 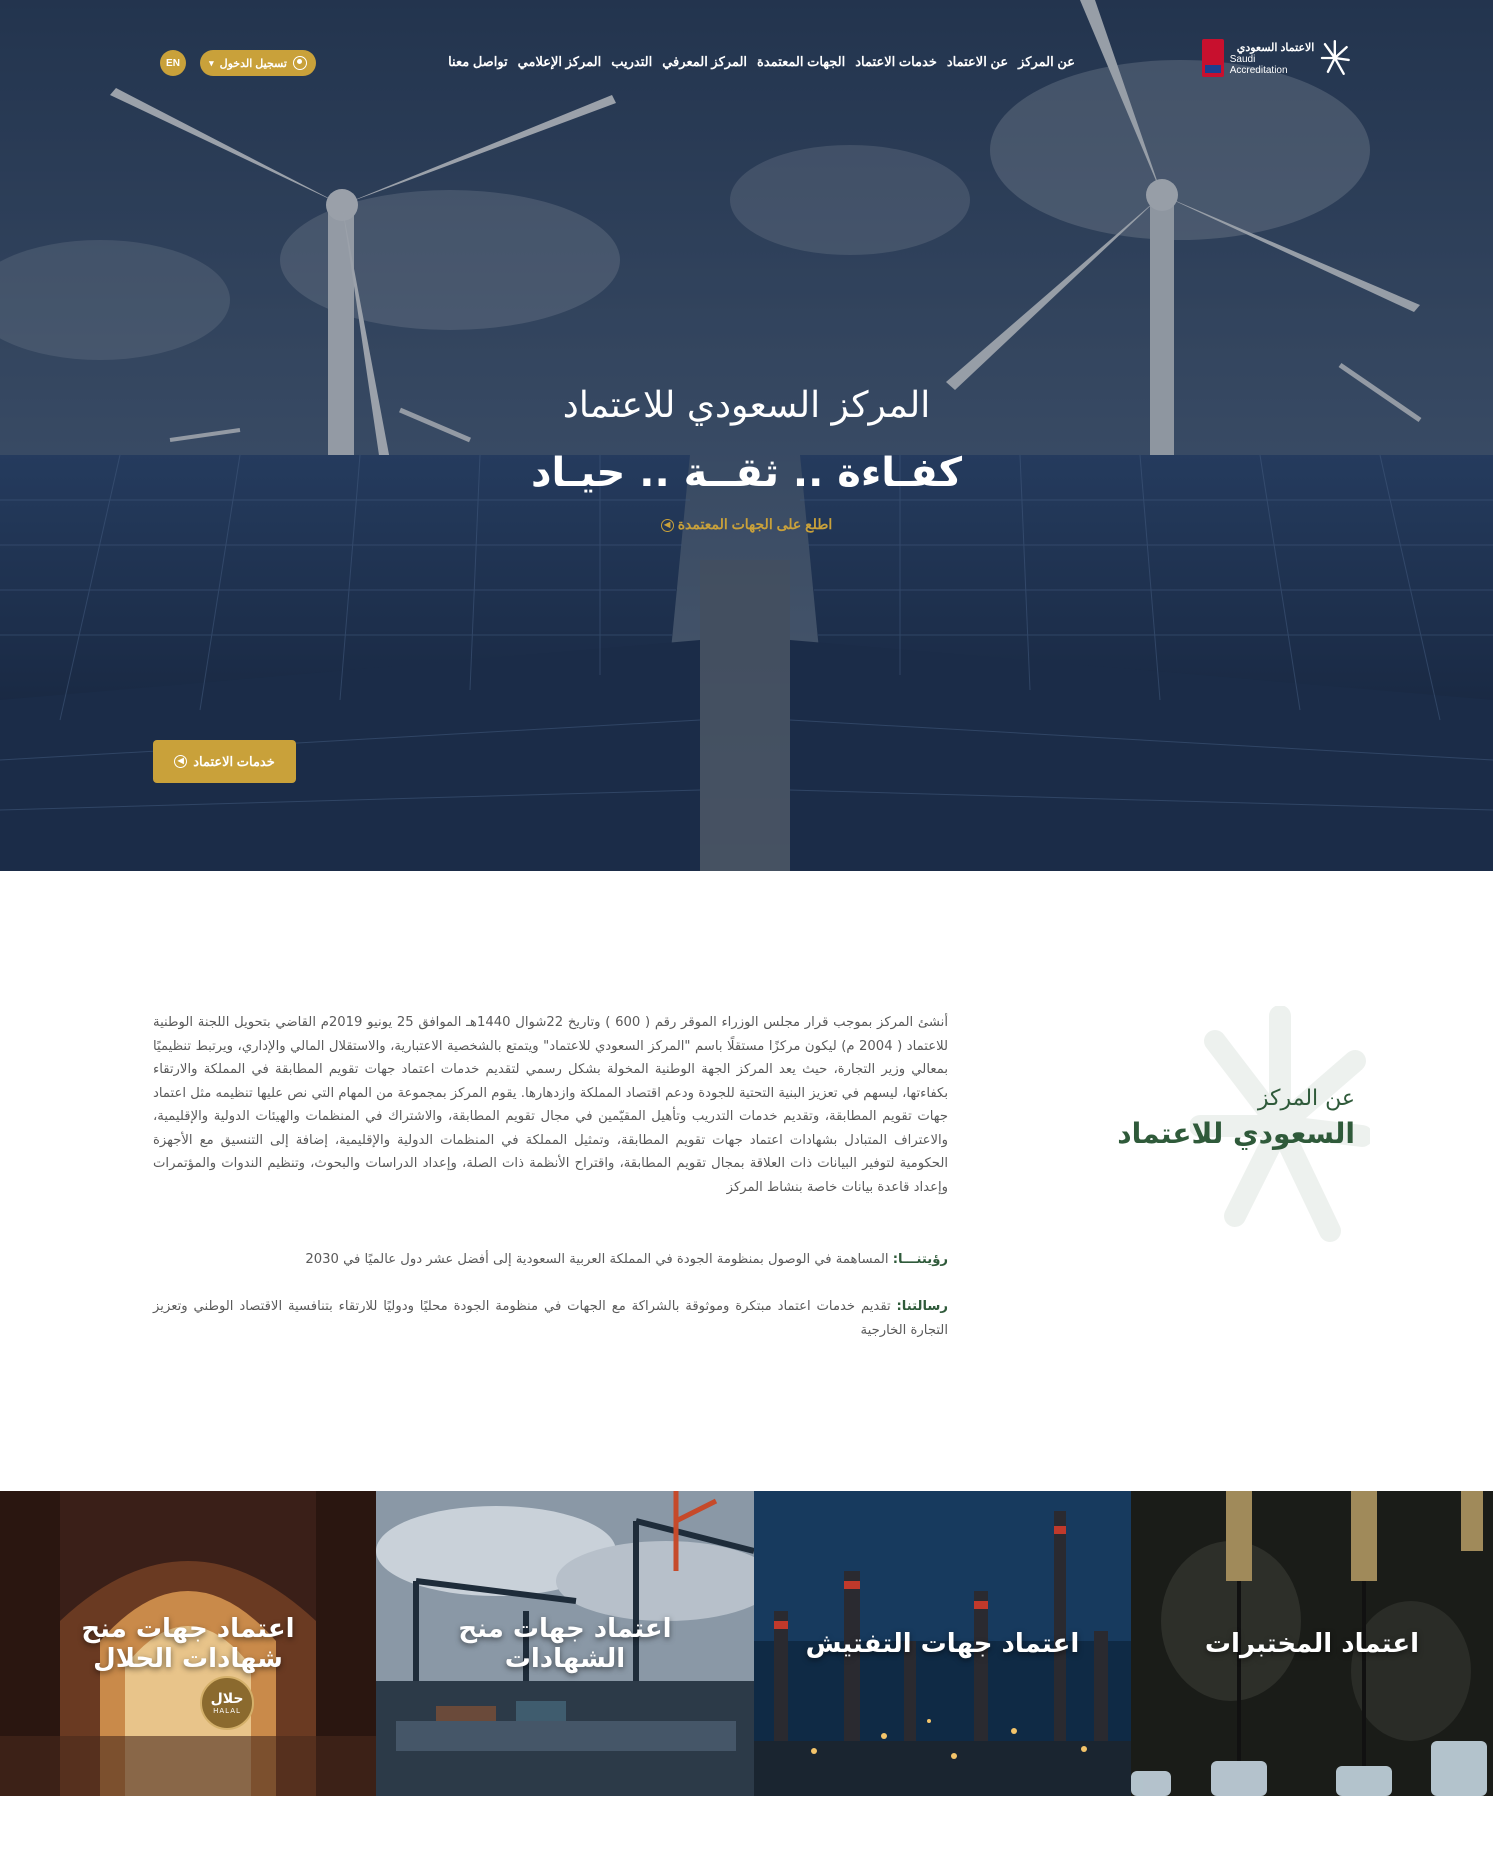 What do you see at coordinates (746, 1826) in the screenshot?
I see `page-bottom-spacer` at bounding box center [746, 1826].